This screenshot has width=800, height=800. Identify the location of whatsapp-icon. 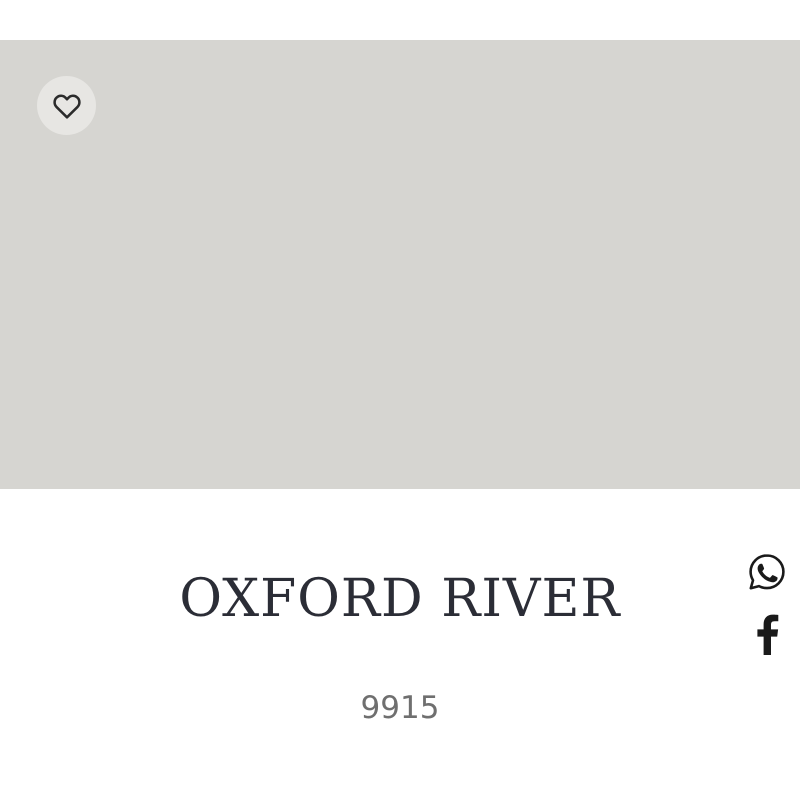
(767, 572).